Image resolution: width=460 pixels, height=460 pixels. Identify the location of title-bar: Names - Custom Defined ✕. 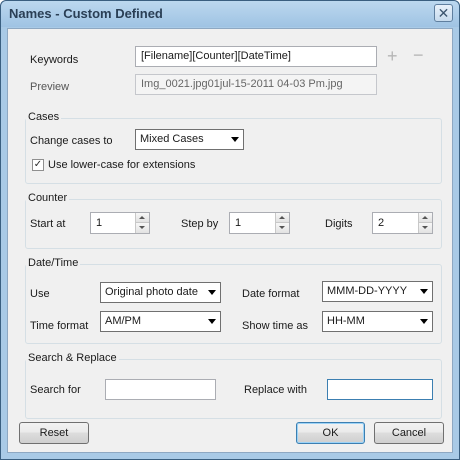
(230, 14).